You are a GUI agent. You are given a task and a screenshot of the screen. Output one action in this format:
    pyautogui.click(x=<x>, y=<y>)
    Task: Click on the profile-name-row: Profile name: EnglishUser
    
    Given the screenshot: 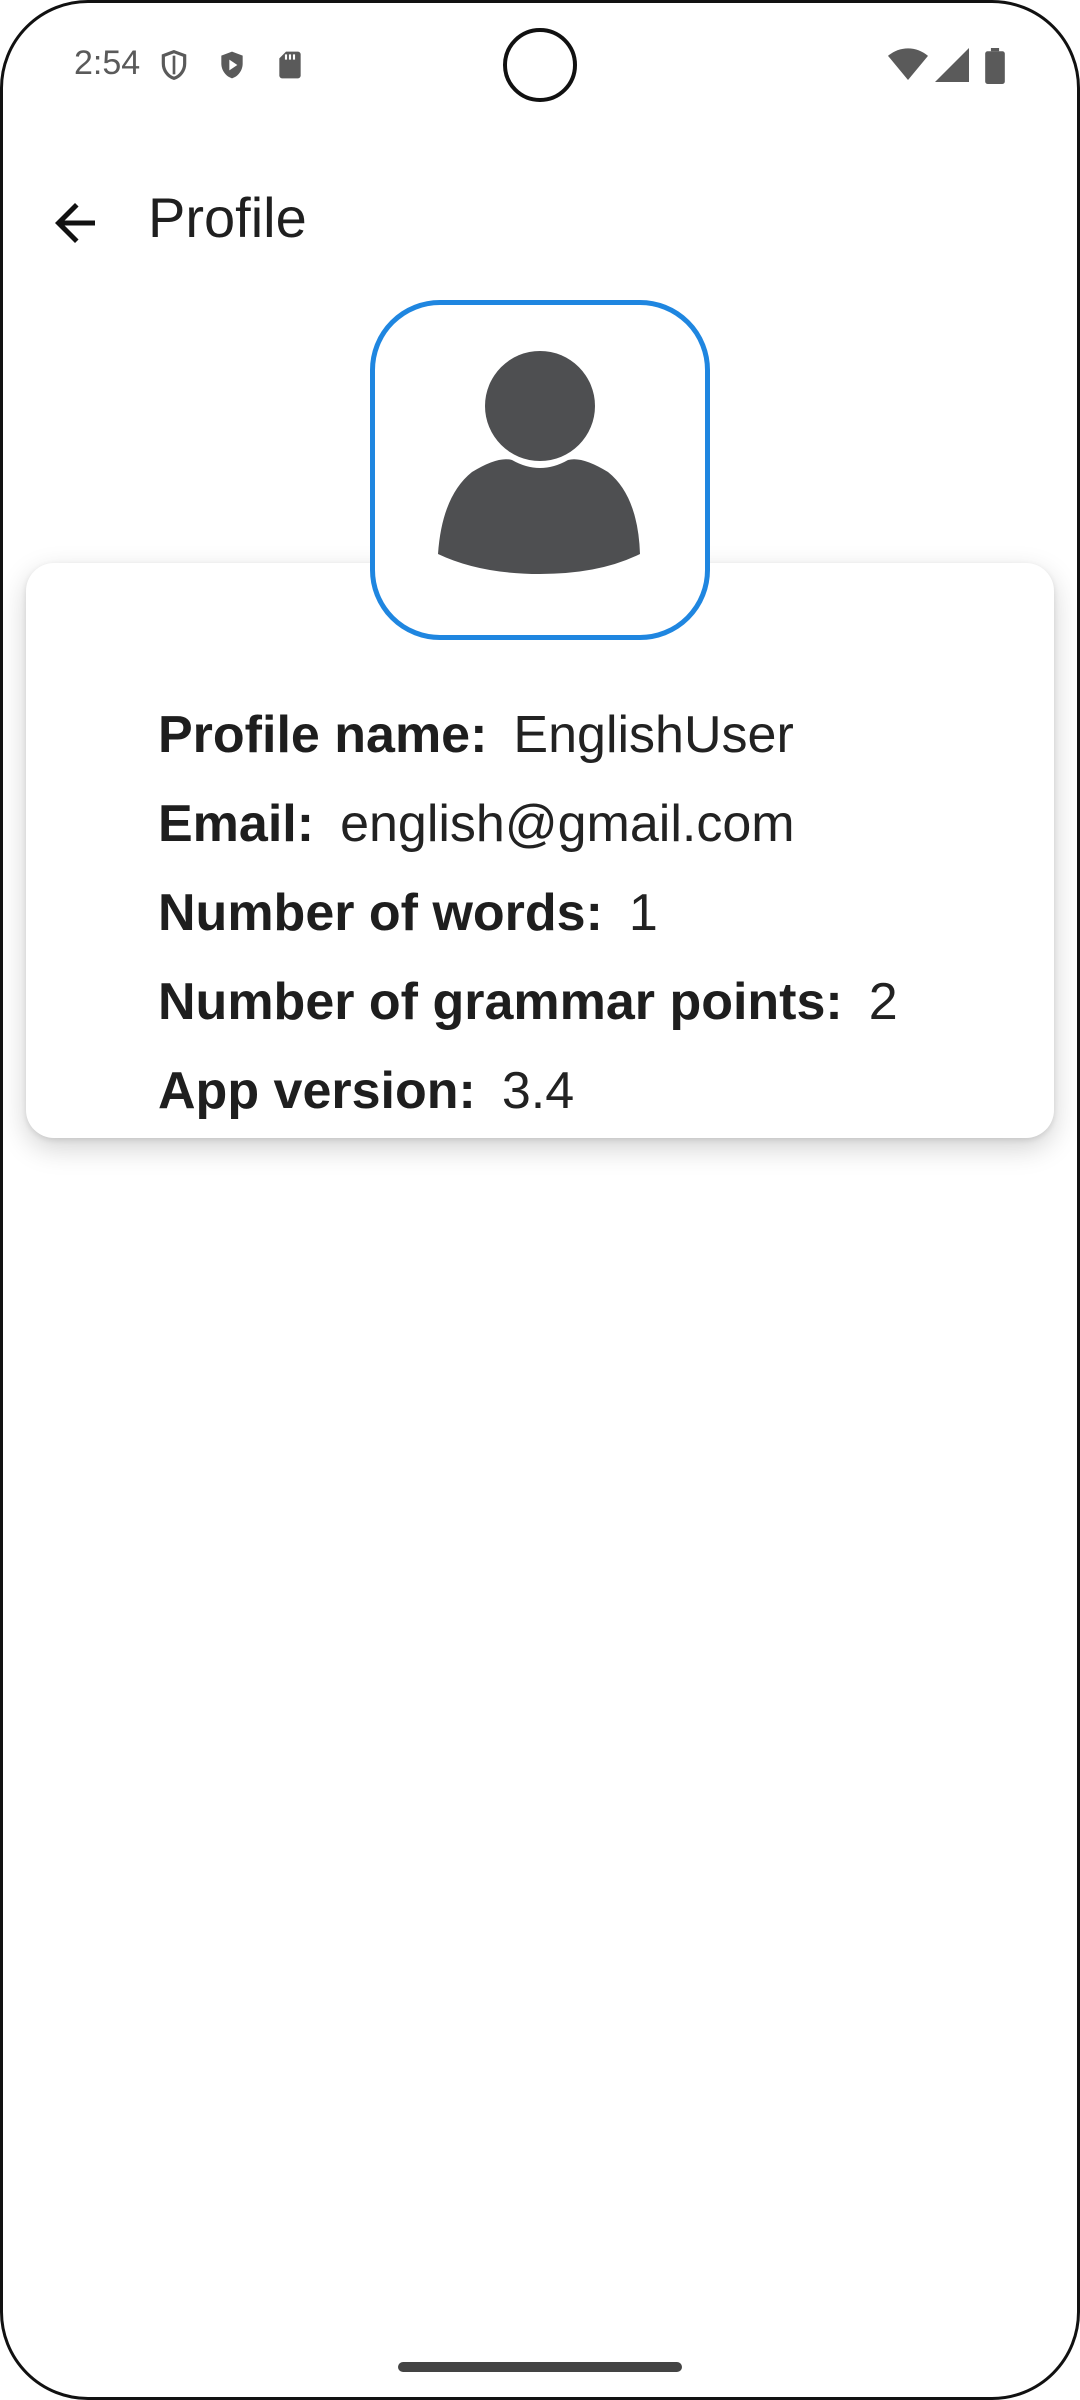 What is the action you would take?
    pyautogui.click(x=598, y=734)
    